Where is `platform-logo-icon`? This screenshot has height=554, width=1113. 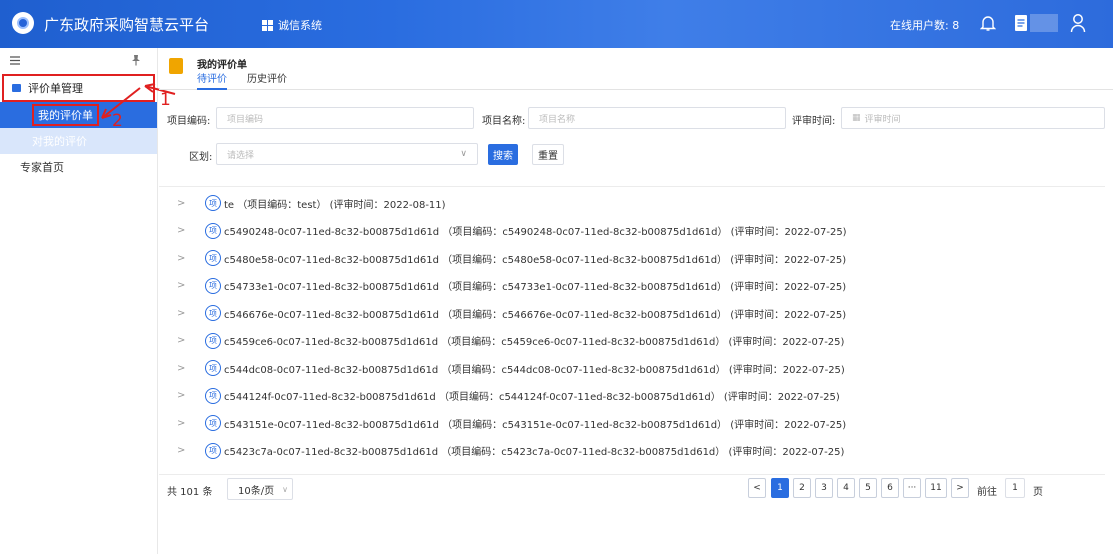 platform-logo-icon is located at coordinates (23, 23).